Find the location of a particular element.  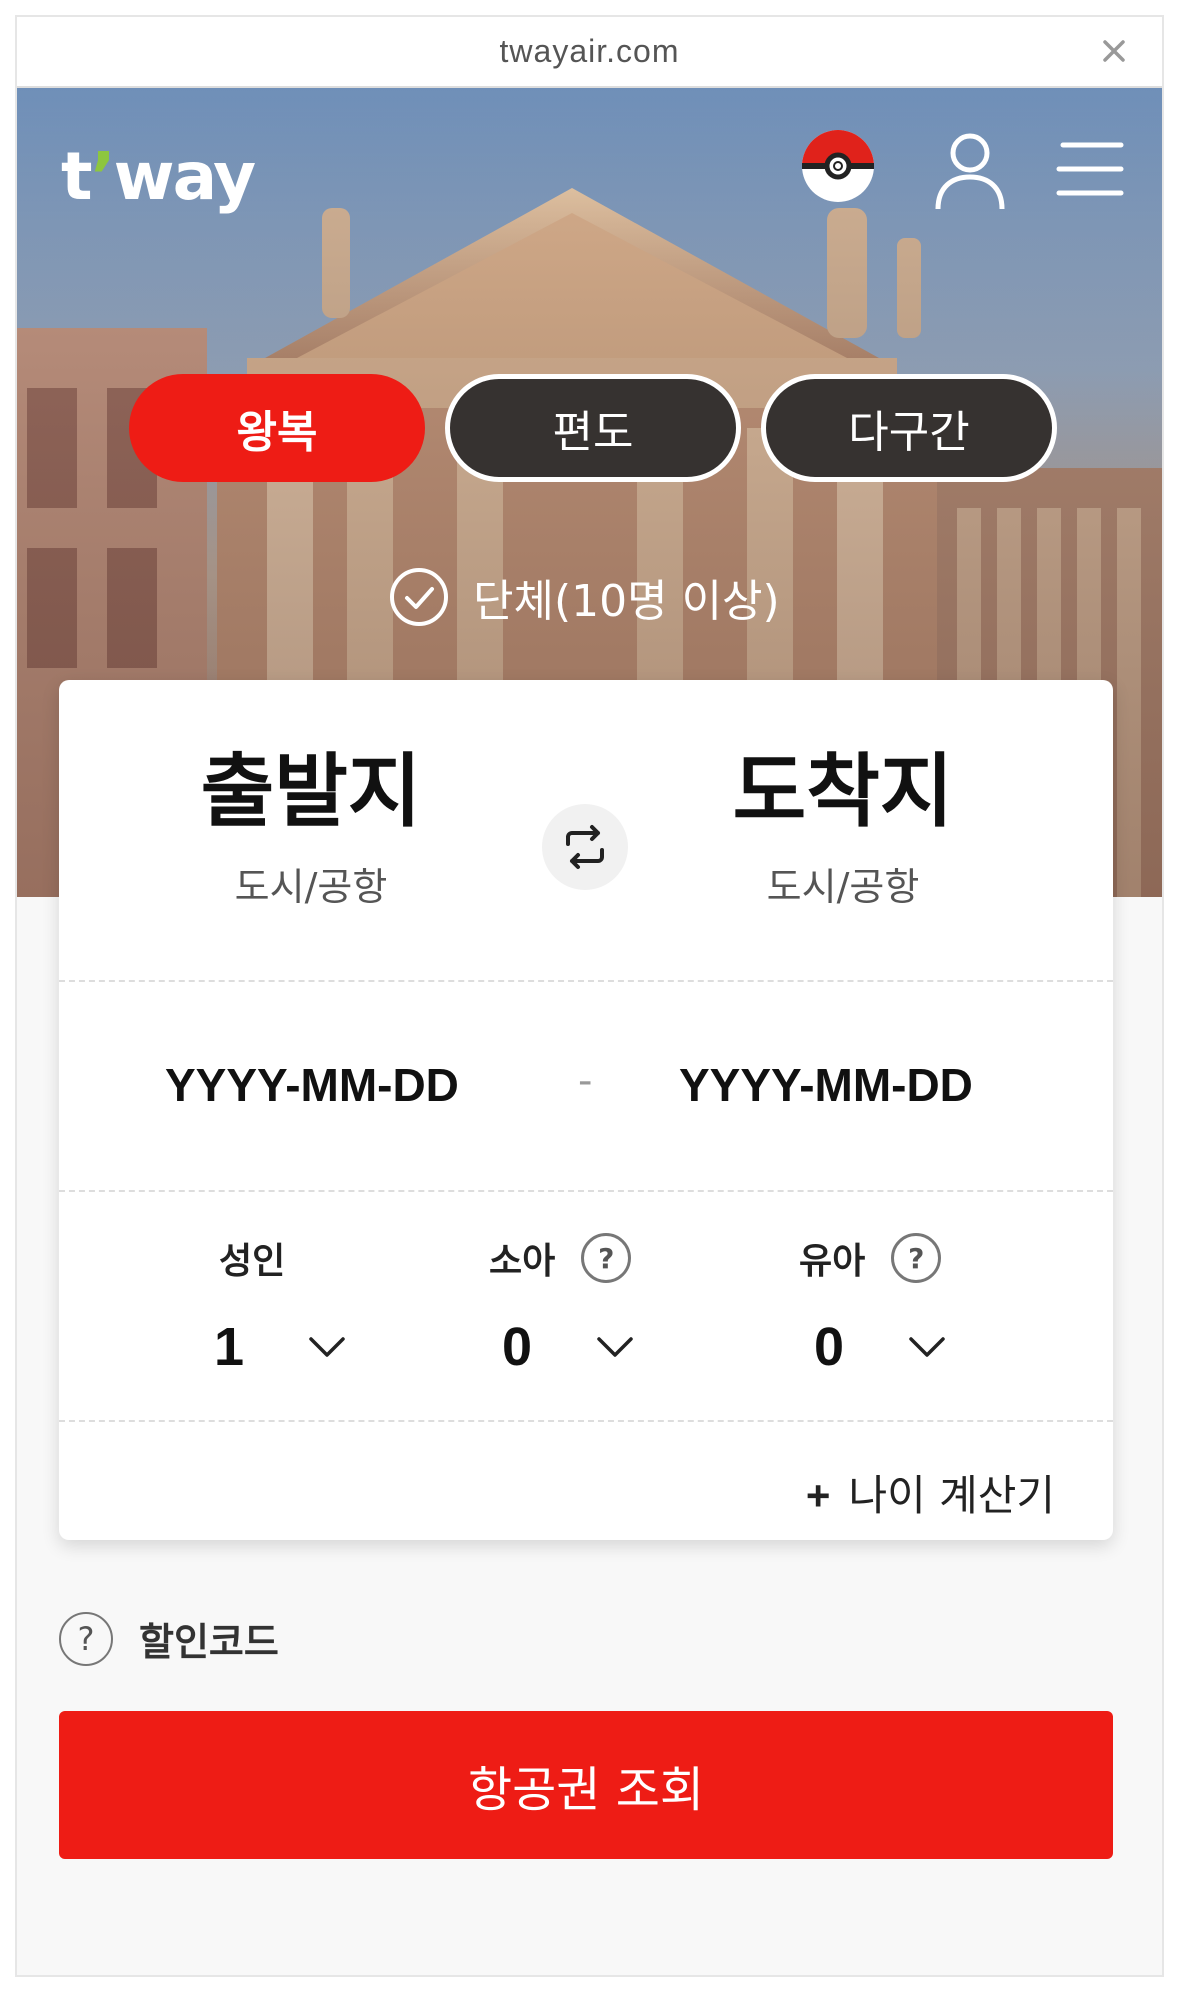

age-calculator-link: + 나이 계산기 is located at coordinates (930, 1492).